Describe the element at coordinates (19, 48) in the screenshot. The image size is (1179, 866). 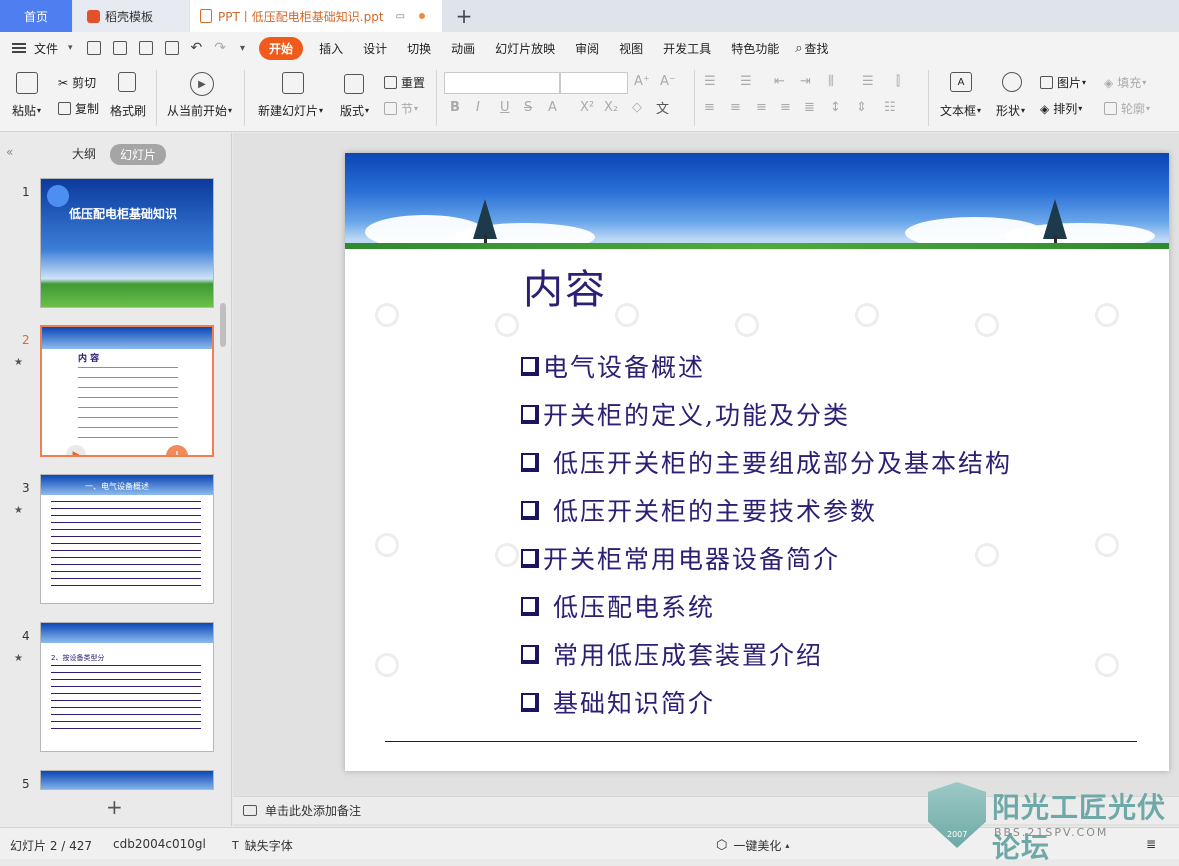
I see `hamburger-icon` at that location.